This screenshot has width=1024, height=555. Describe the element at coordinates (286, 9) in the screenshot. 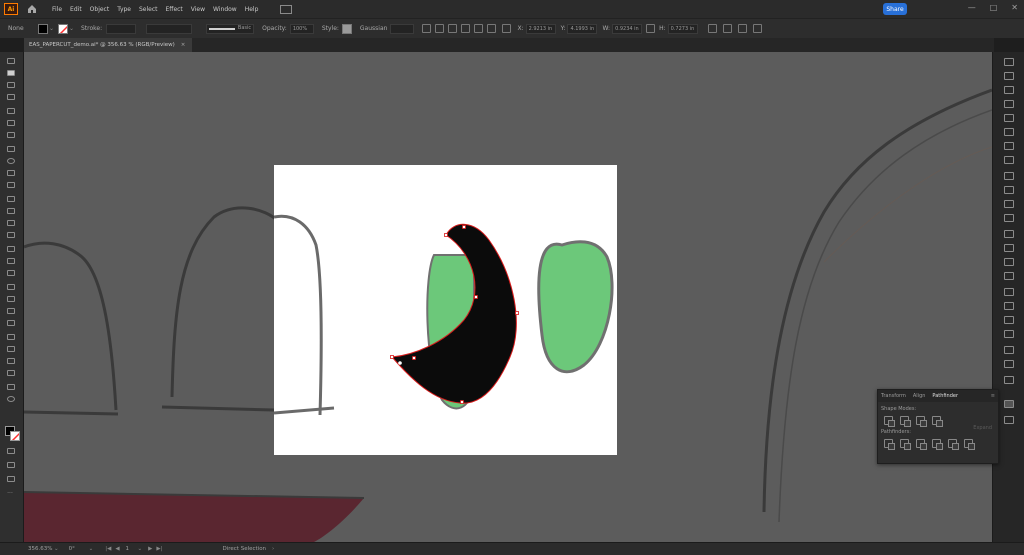

I see `arrange-documents-icon` at that location.